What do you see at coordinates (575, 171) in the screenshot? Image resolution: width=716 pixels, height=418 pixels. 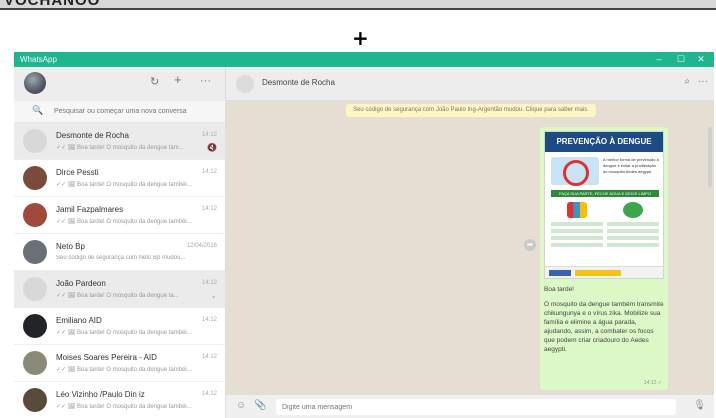 I see `mosquito-icon` at bounding box center [575, 171].